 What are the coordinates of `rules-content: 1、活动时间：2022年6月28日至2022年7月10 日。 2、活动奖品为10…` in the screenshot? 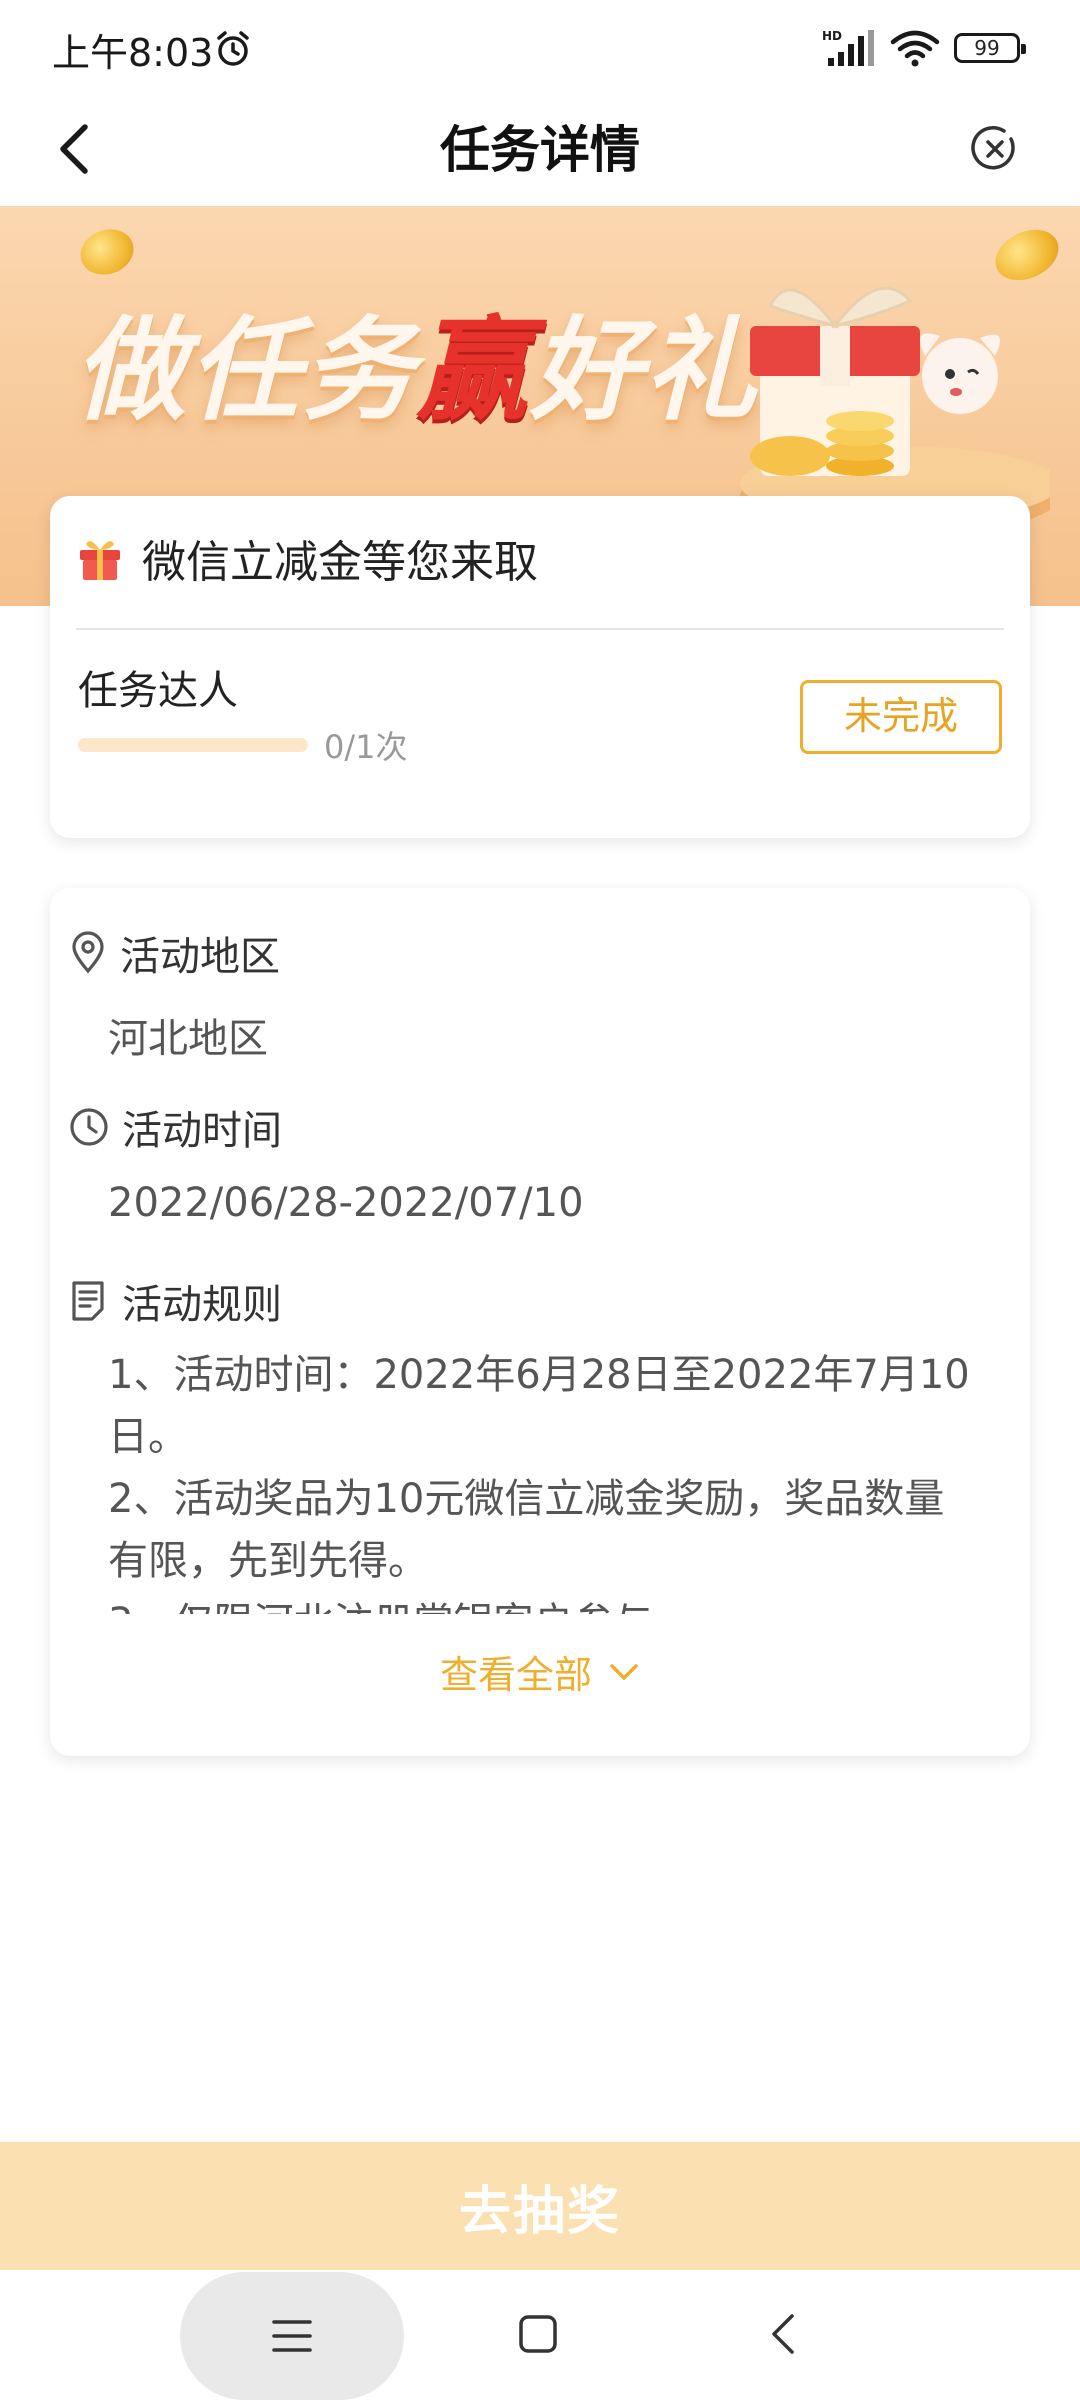 It's located at (548, 1479).